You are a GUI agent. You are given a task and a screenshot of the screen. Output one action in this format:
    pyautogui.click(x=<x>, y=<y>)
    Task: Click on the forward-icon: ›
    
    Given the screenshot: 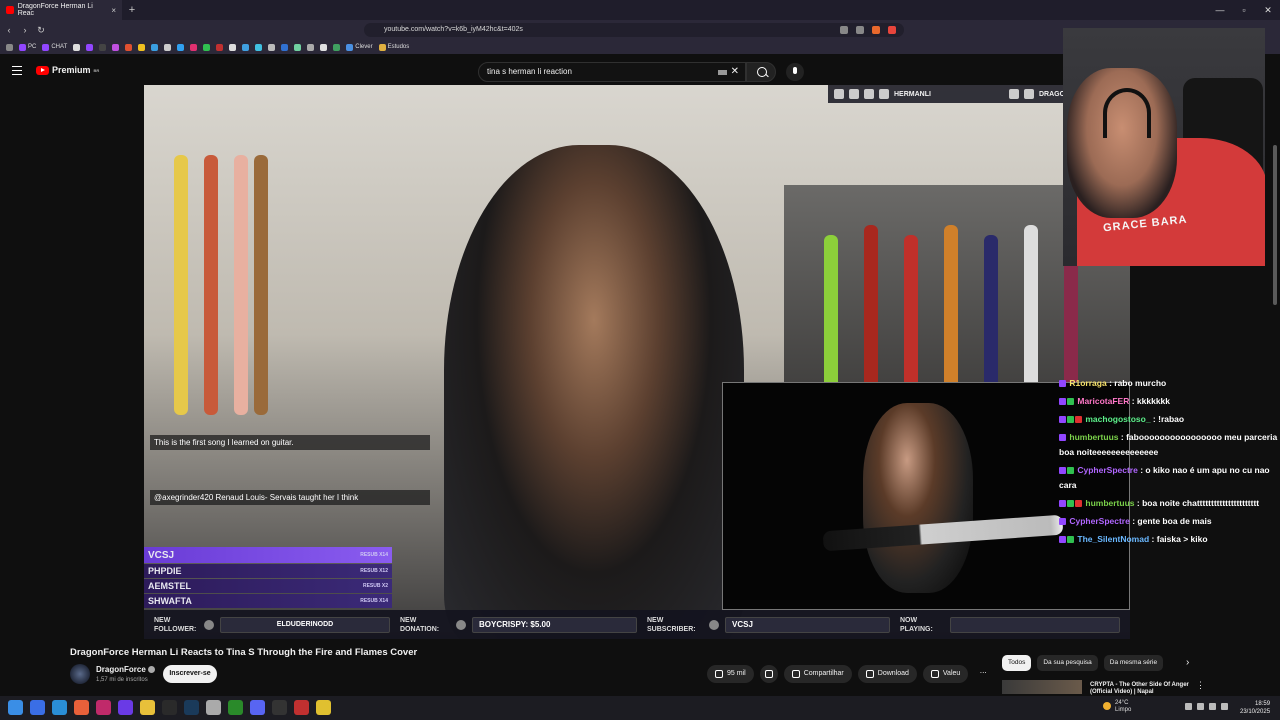 What is the action you would take?
    pyautogui.click(x=25, y=30)
    